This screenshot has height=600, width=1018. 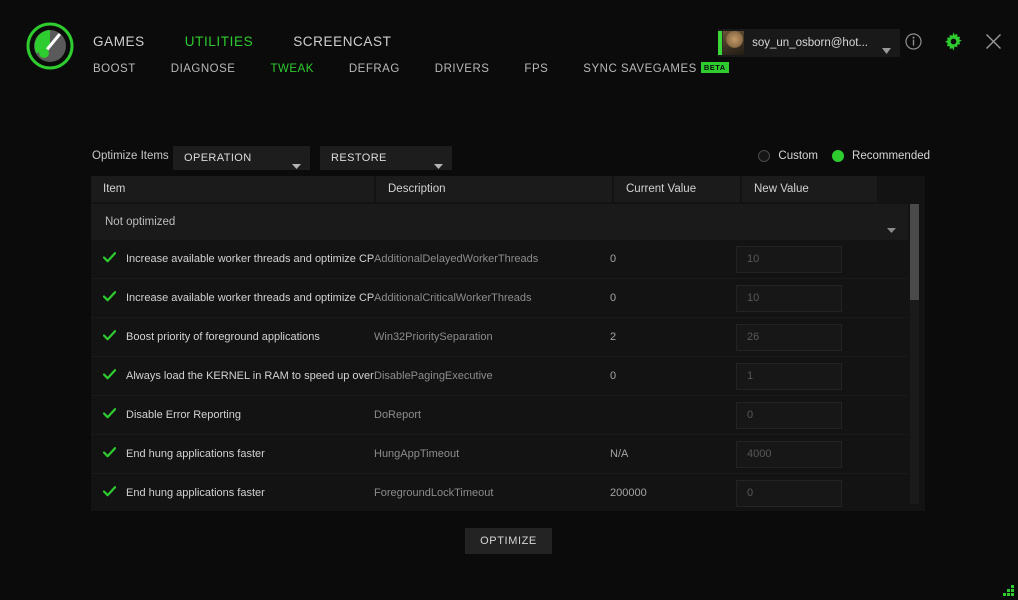 What do you see at coordinates (219, 41) in the screenshot?
I see `nav-utilities: UTILITIES` at bounding box center [219, 41].